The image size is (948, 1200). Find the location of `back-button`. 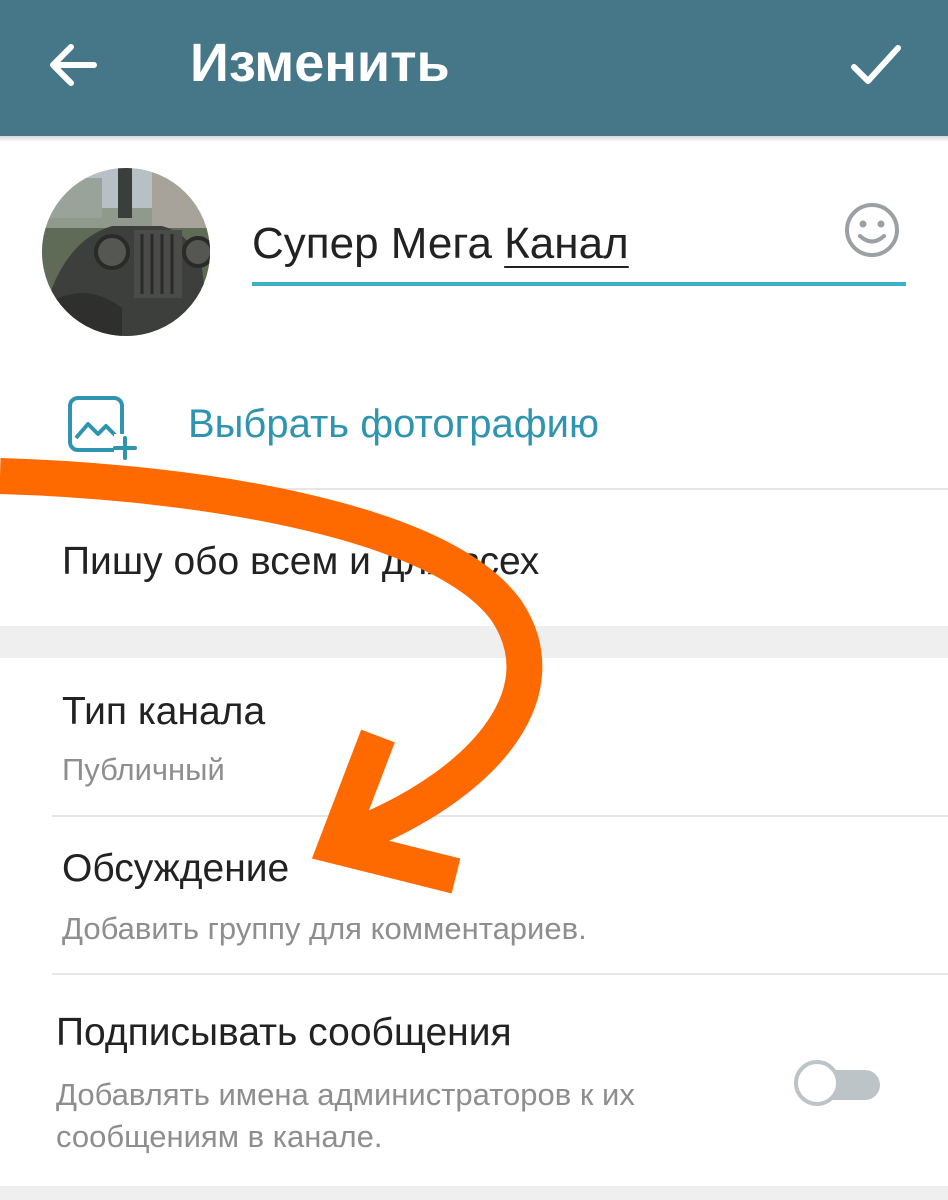

back-button is located at coordinates (73, 65).